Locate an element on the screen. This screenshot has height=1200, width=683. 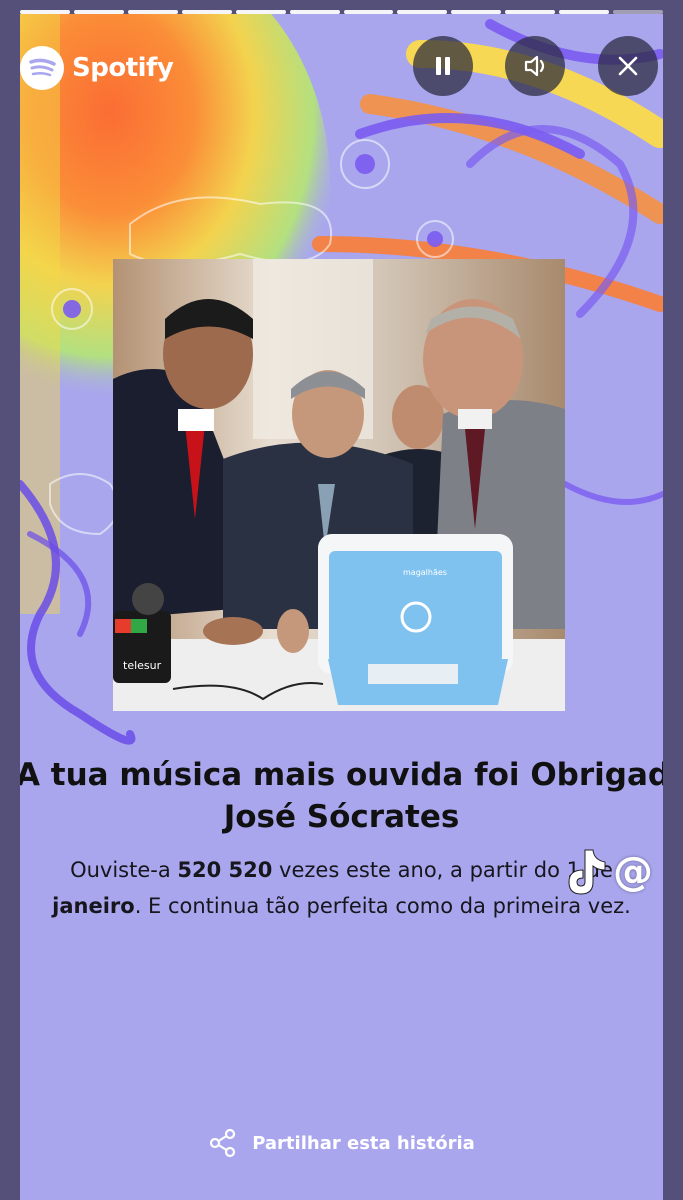
spotify-logo-icon is located at coordinates (42, 68).